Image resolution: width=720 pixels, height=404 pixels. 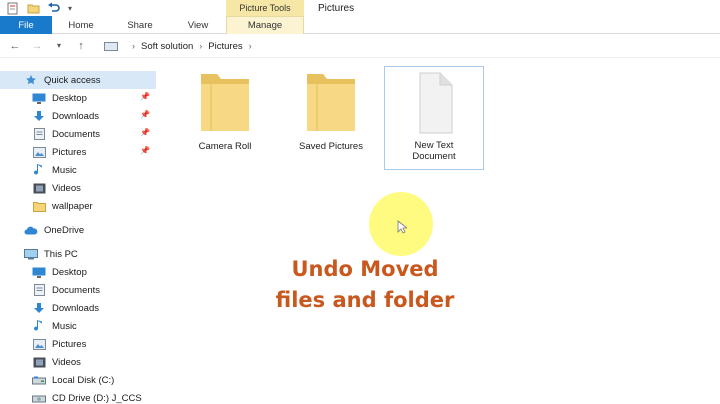 What do you see at coordinates (265, 8) in the screenshot?
I see `picture-tools-title: Picture Tools` at bounding box center [265, 8].